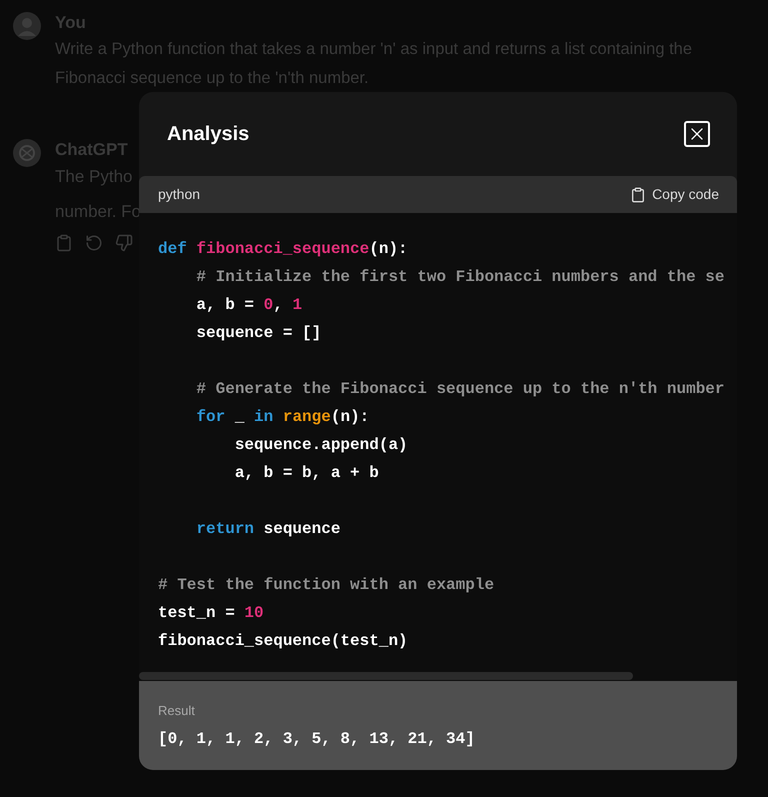 The height and width of the screenshot is (797, 768). I want to click on code-line: a, b = b, a + b, so click(307, 473).